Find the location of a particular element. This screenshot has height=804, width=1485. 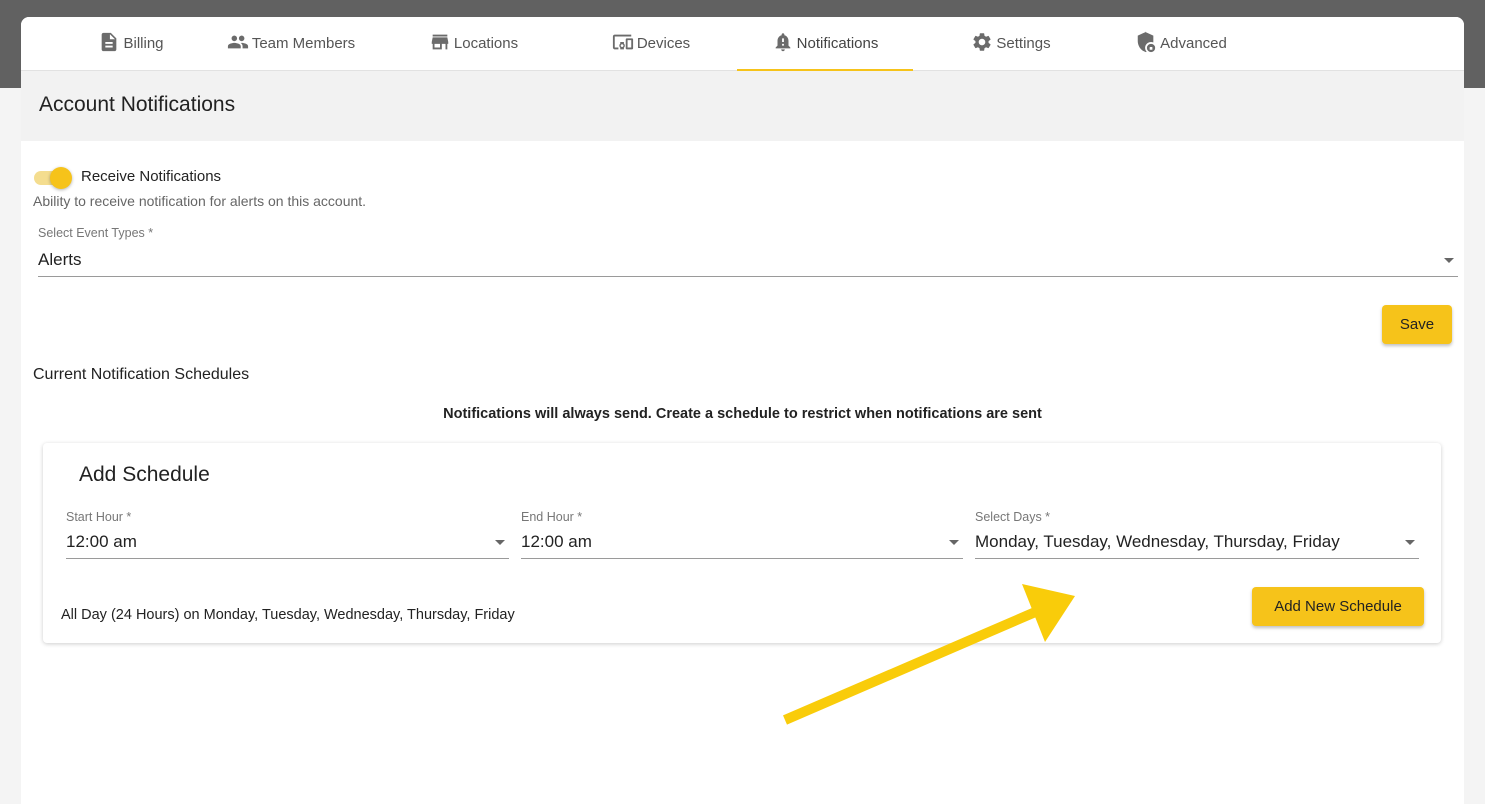

tab-locations: Locations is located at coordinates (473, 43).